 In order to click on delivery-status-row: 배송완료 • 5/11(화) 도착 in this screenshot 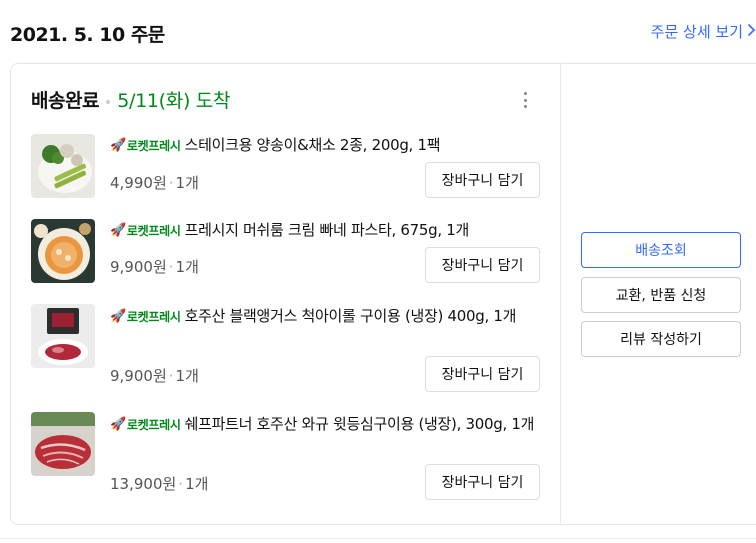, I will do `click(130, 99)`.